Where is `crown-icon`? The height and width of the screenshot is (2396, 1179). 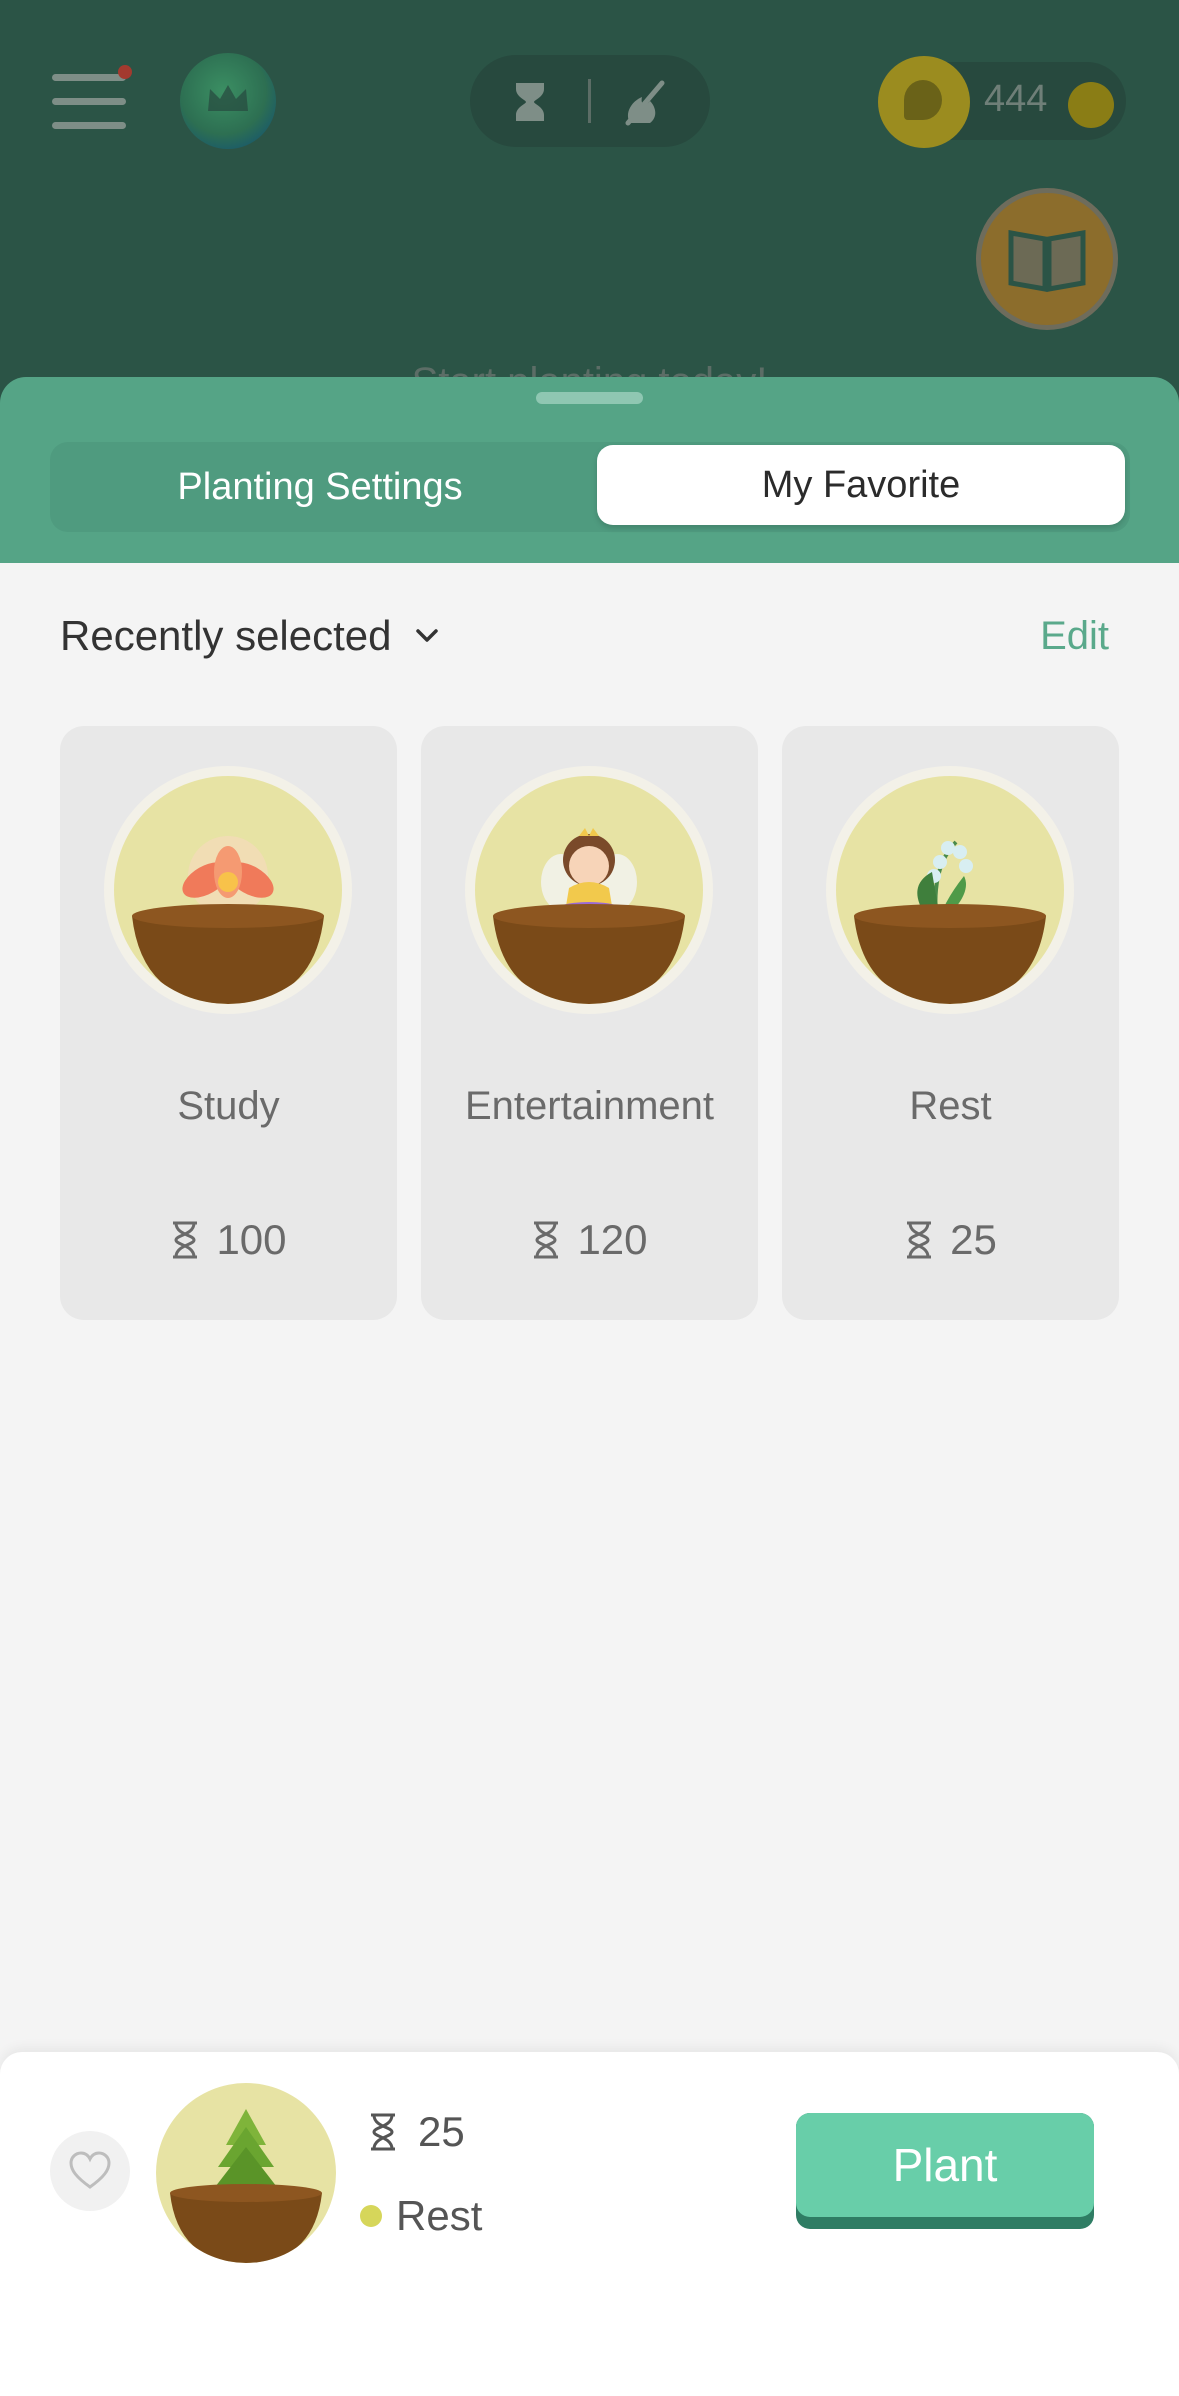 crown-icon is located at coordinates (228, 101).